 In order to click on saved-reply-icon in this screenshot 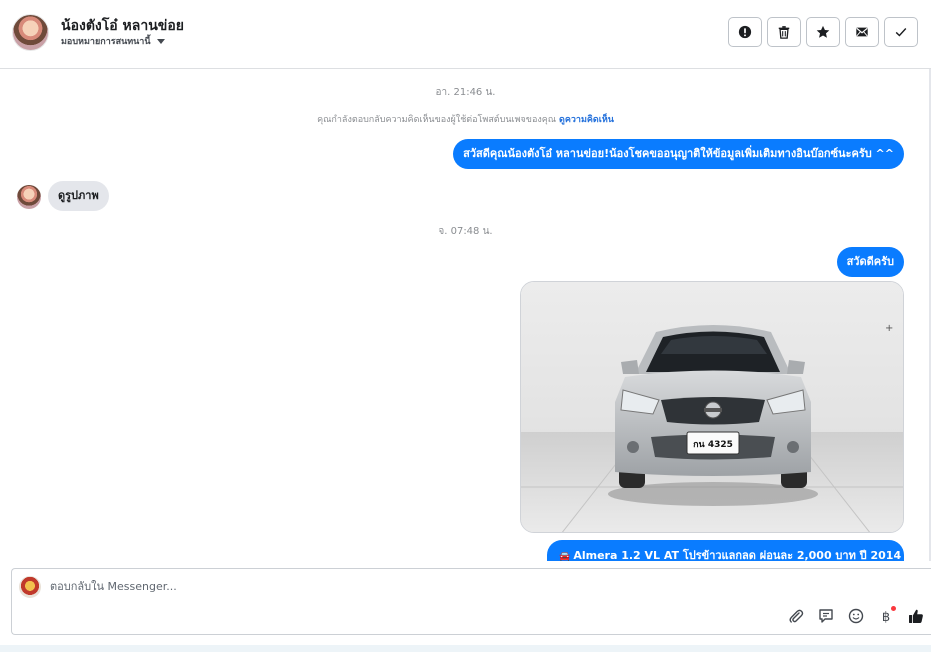, I will do `click(826, 616)`.